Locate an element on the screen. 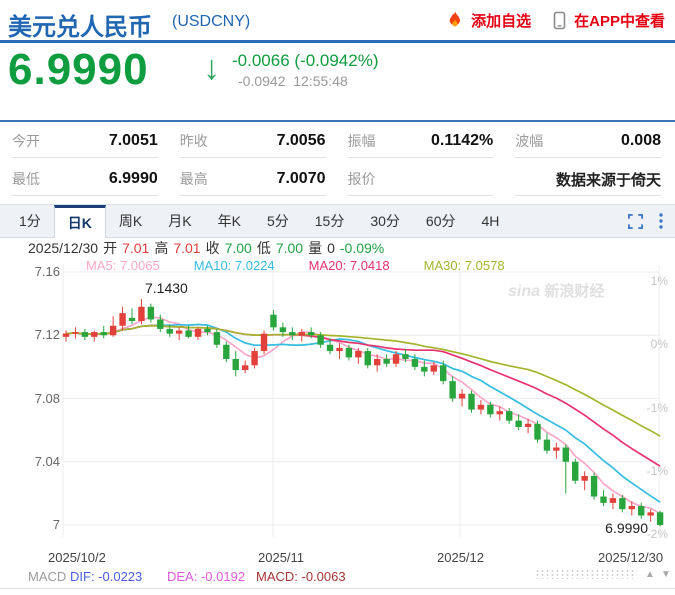  tab-yearly: 年K is located at coordinates (229, 221).